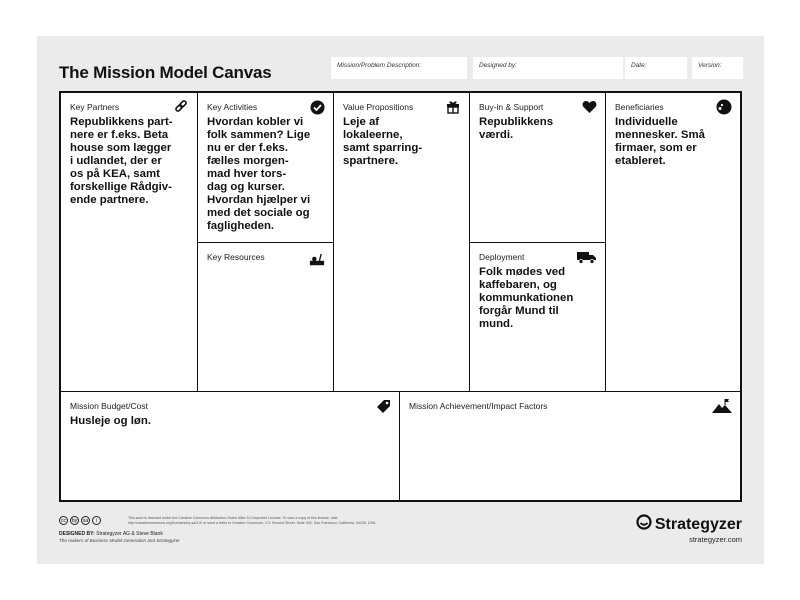  Describe the element at coordinates (724, 107) in the screenshot. I see `face-icon` at that location.